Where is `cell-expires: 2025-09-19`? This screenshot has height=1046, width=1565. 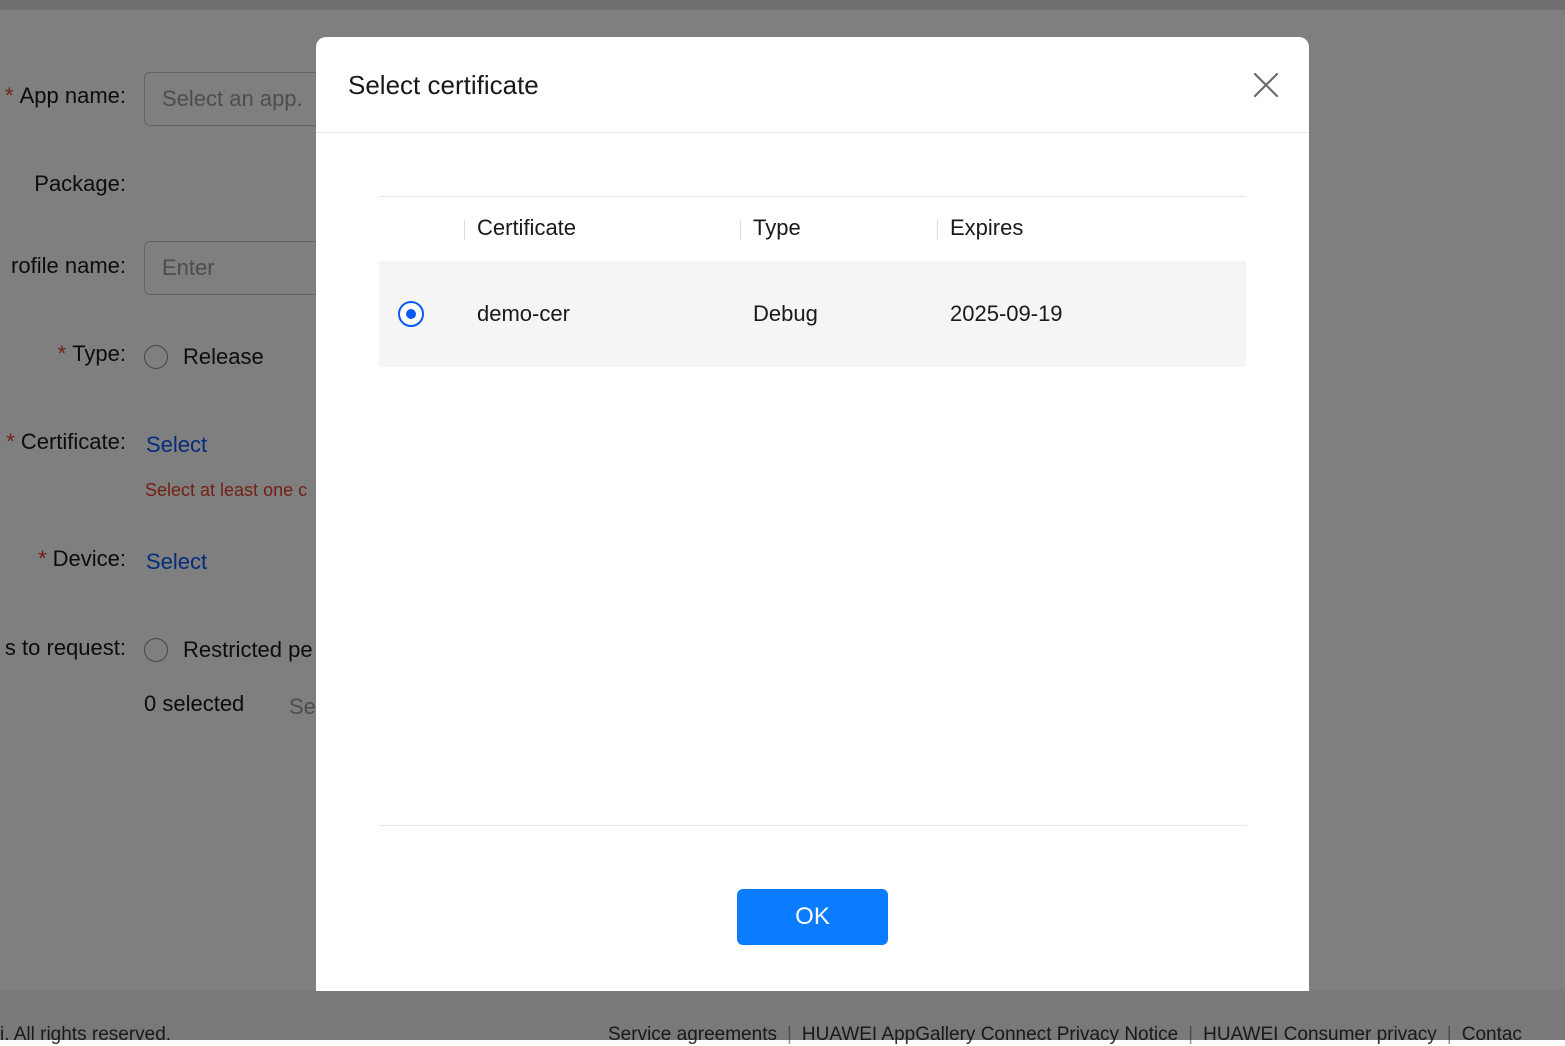
cell-expires: 2025-09-19 is located at coordinates (1006, 313).